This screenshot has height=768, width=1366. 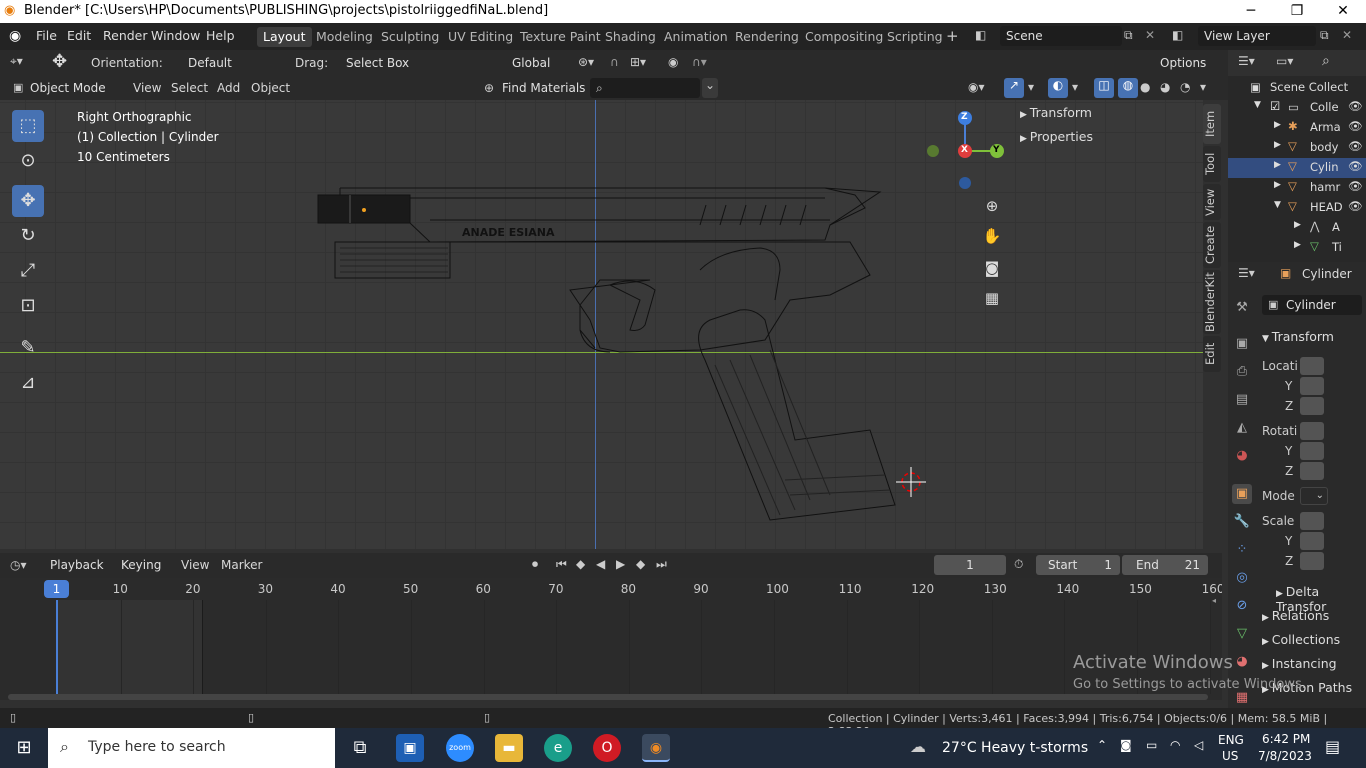 What do you see at coordinates (28, 236) in the screenshot?
I see `rotate-tool-icon: ↻` at bounding box center [28, 236].